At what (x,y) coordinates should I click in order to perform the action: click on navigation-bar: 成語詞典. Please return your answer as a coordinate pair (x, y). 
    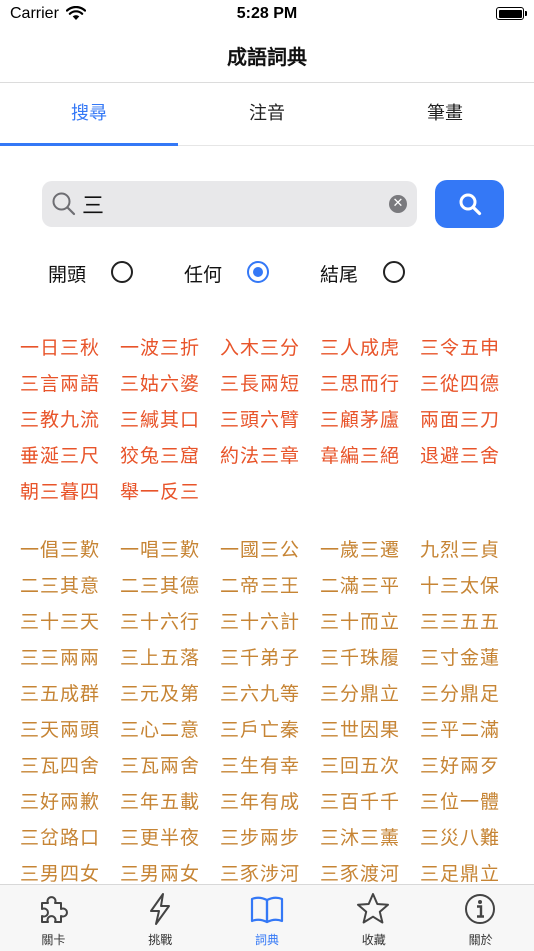
    Looking at the image, I should click on (267, 55).